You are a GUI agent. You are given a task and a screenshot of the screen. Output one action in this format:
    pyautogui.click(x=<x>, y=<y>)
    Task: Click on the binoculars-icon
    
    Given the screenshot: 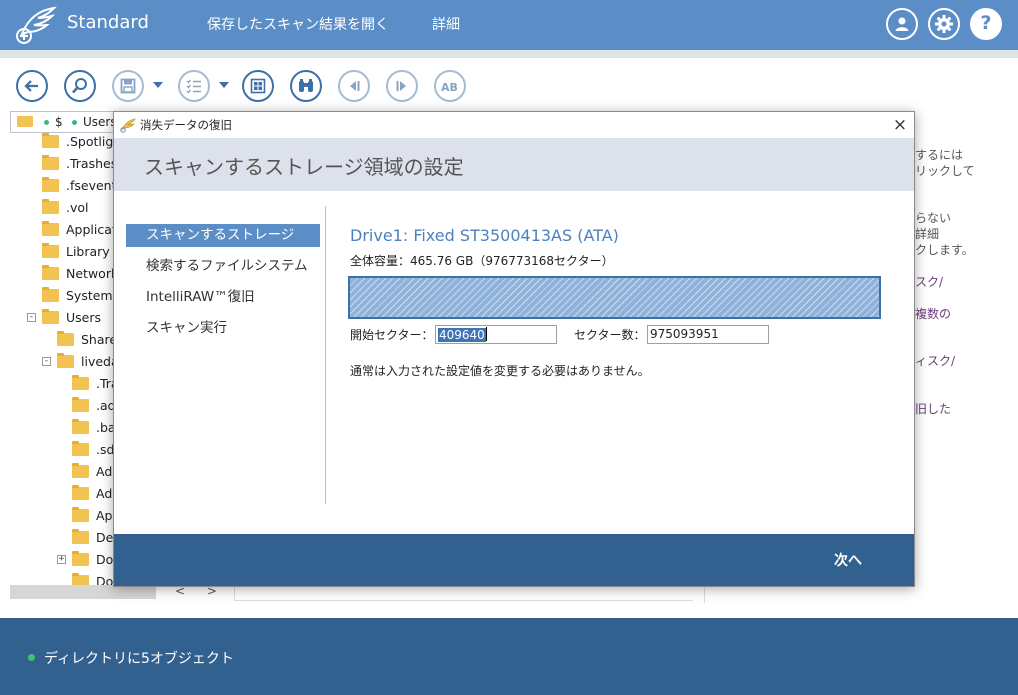 What is the action you would take?
    pyautogui.click(x=306, y=85)
    